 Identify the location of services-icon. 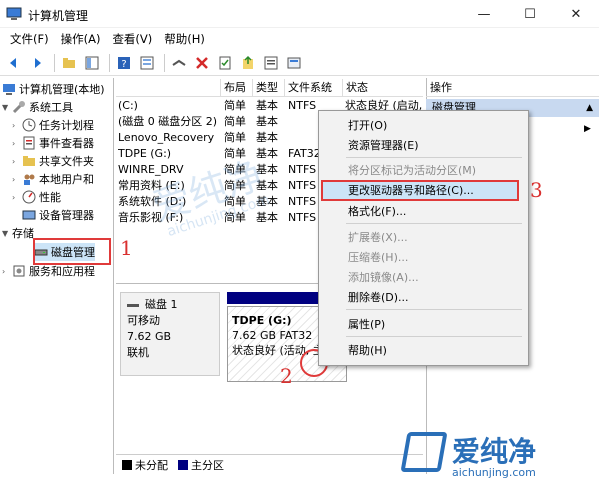
(19, 271).